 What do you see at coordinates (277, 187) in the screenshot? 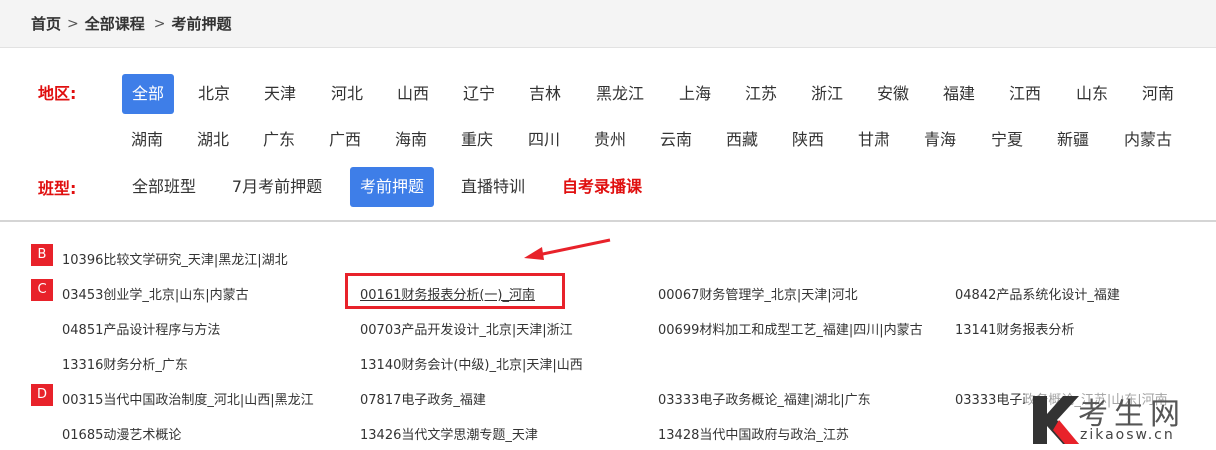
I see `class-type-option: 7月考前押题` at bounding box center [277, 187].